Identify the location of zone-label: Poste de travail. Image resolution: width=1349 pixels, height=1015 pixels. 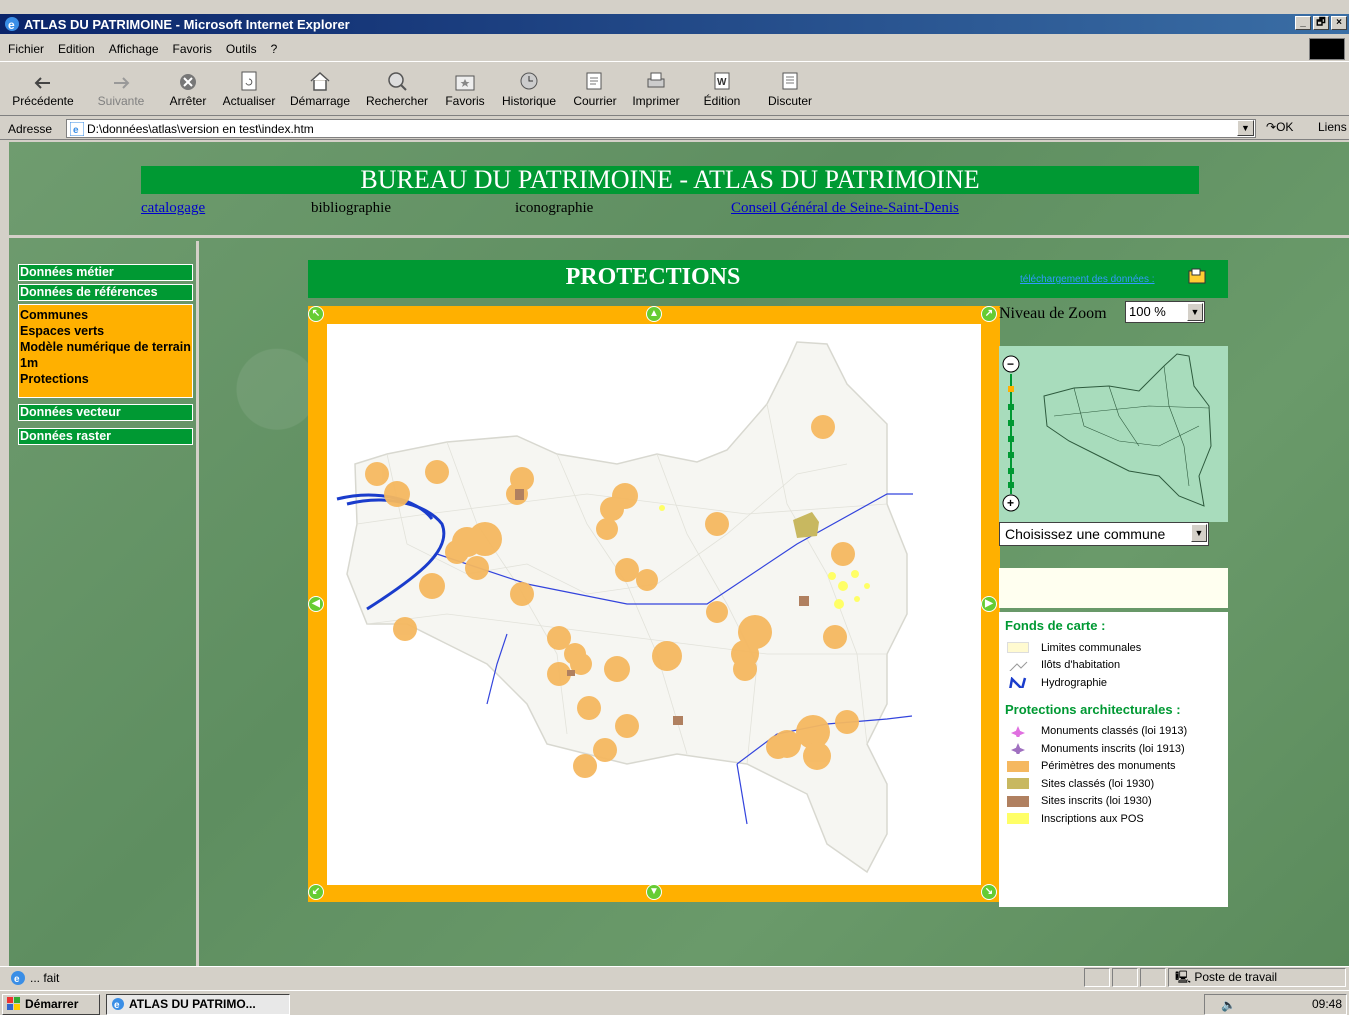
(1236, 977).